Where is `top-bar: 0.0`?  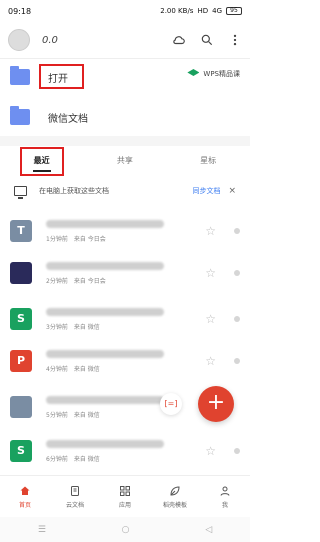
top-bar: 0.0 is located at coordinates (125, 40).